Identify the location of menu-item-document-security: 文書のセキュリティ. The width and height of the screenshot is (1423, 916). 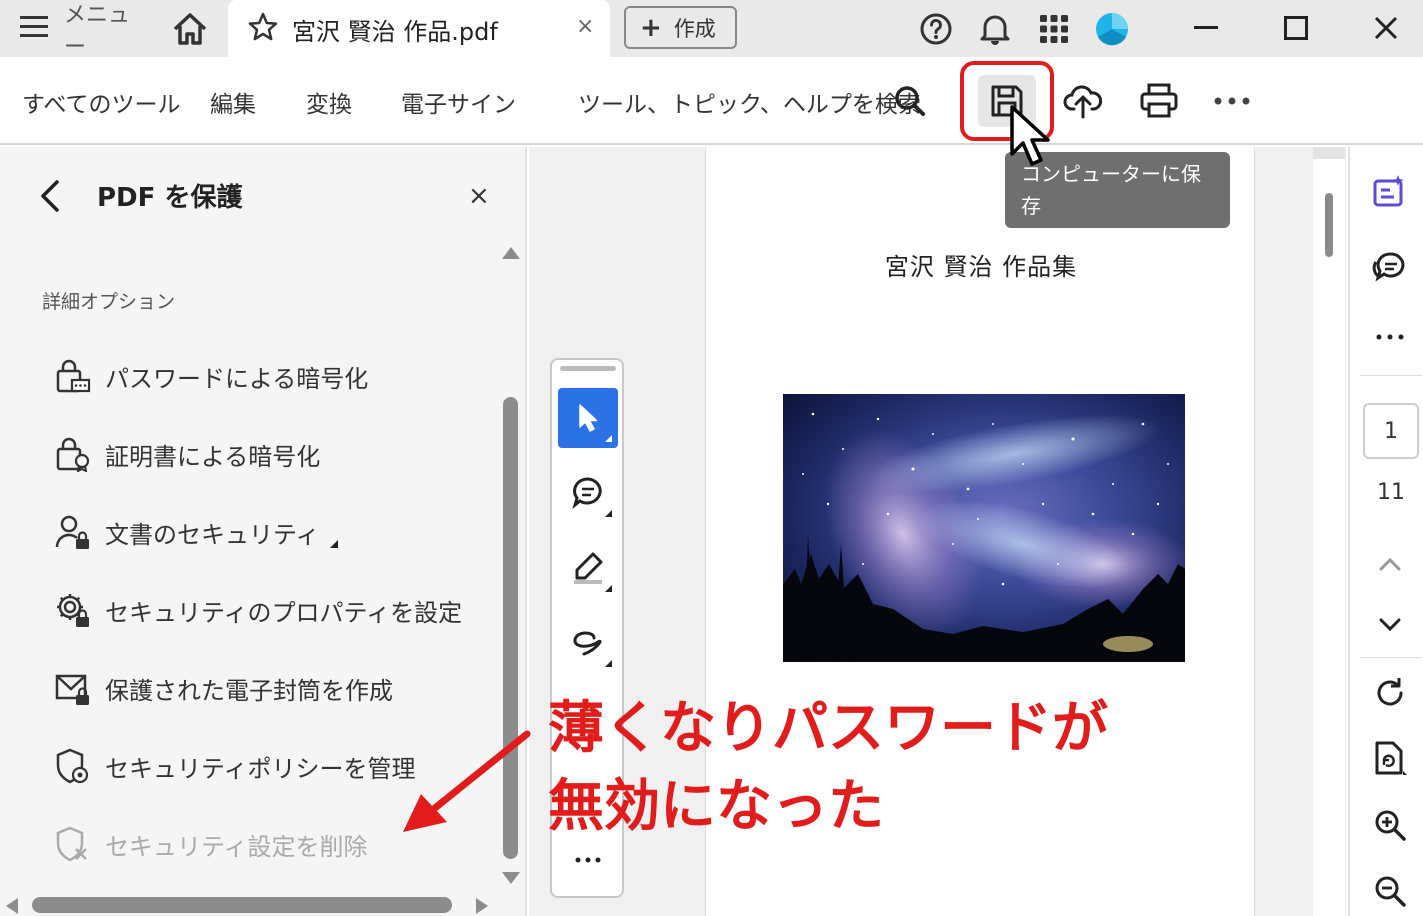
(196, 532).